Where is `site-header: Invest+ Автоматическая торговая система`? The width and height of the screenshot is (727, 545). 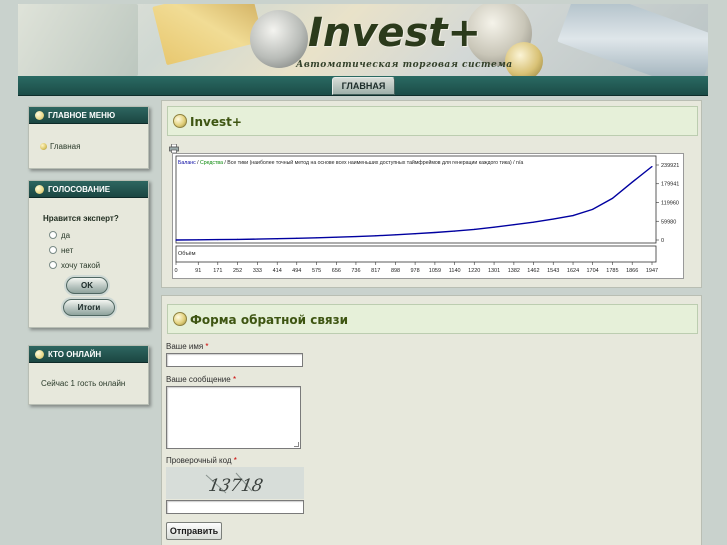 site-header: Invest+ Автоматическая торговая система is located at coordinates (363, 40).